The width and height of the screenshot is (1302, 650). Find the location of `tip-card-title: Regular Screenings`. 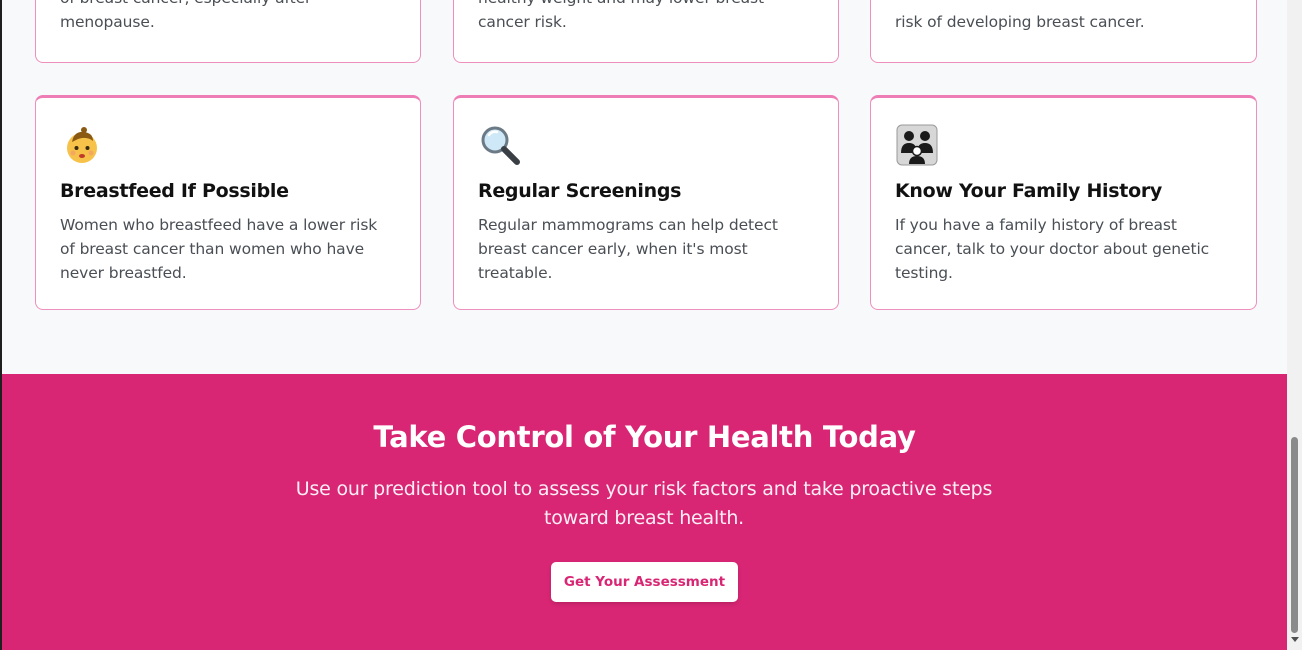

tip-card-title: Regular Screenings is located at coordinates (580, 191).